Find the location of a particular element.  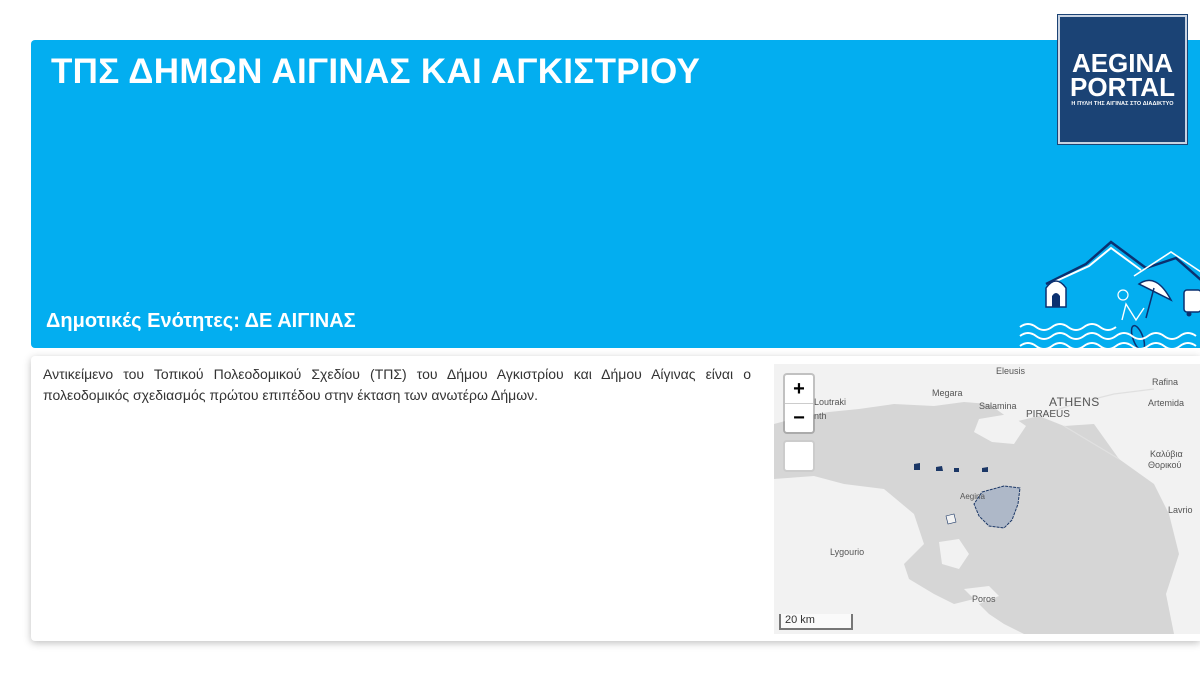

page-title: ΤΠΣ ΔΗΜΩΝ ΑΙΓΙΝΑΣ ΚΑΙ ΑΓΚΙΣΤΡΙΟΥ is located at coordinates (376, 71).